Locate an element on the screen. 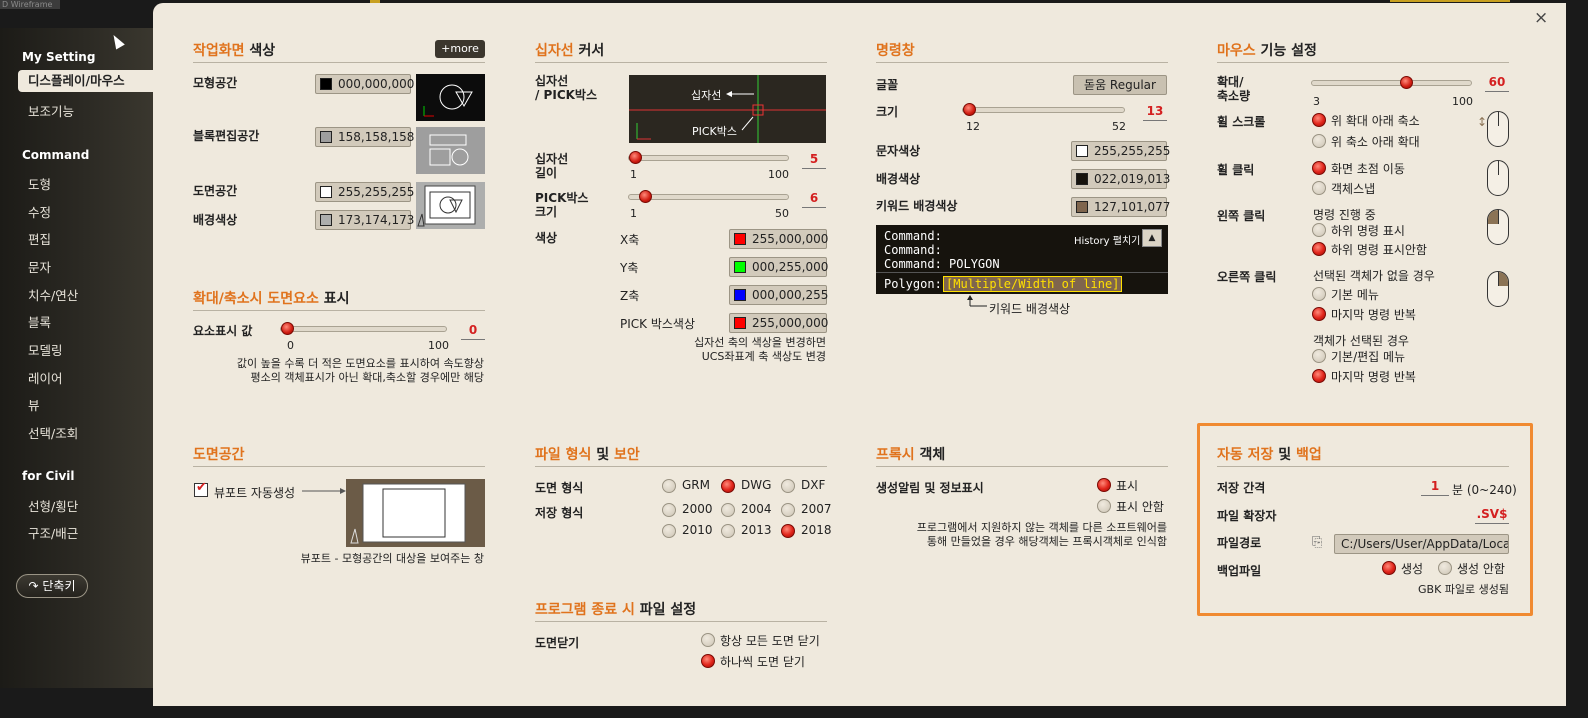 The width and height of the screenshot is (1588, 718). backup-none-radio is located at coordinates (1445, 568).